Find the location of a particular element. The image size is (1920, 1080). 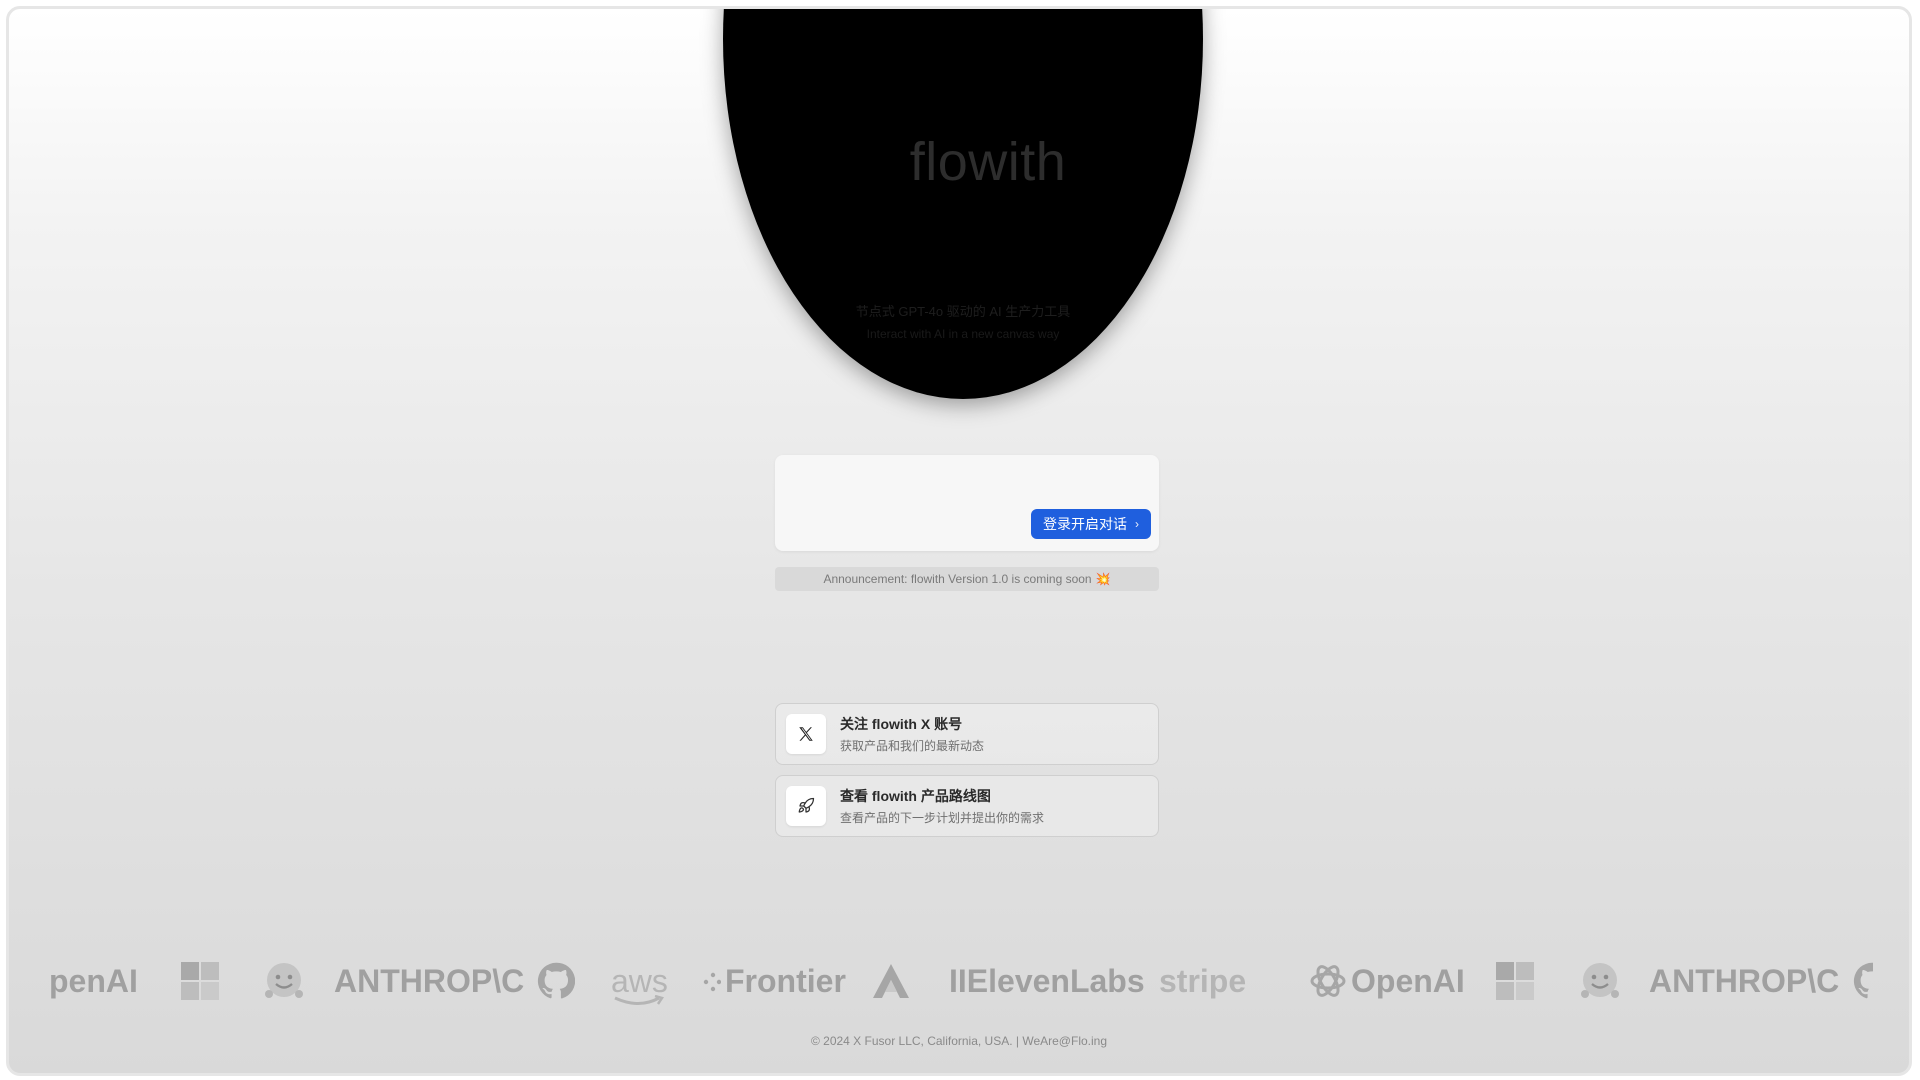

github-logo-icon is located at coordinates (556, 981).